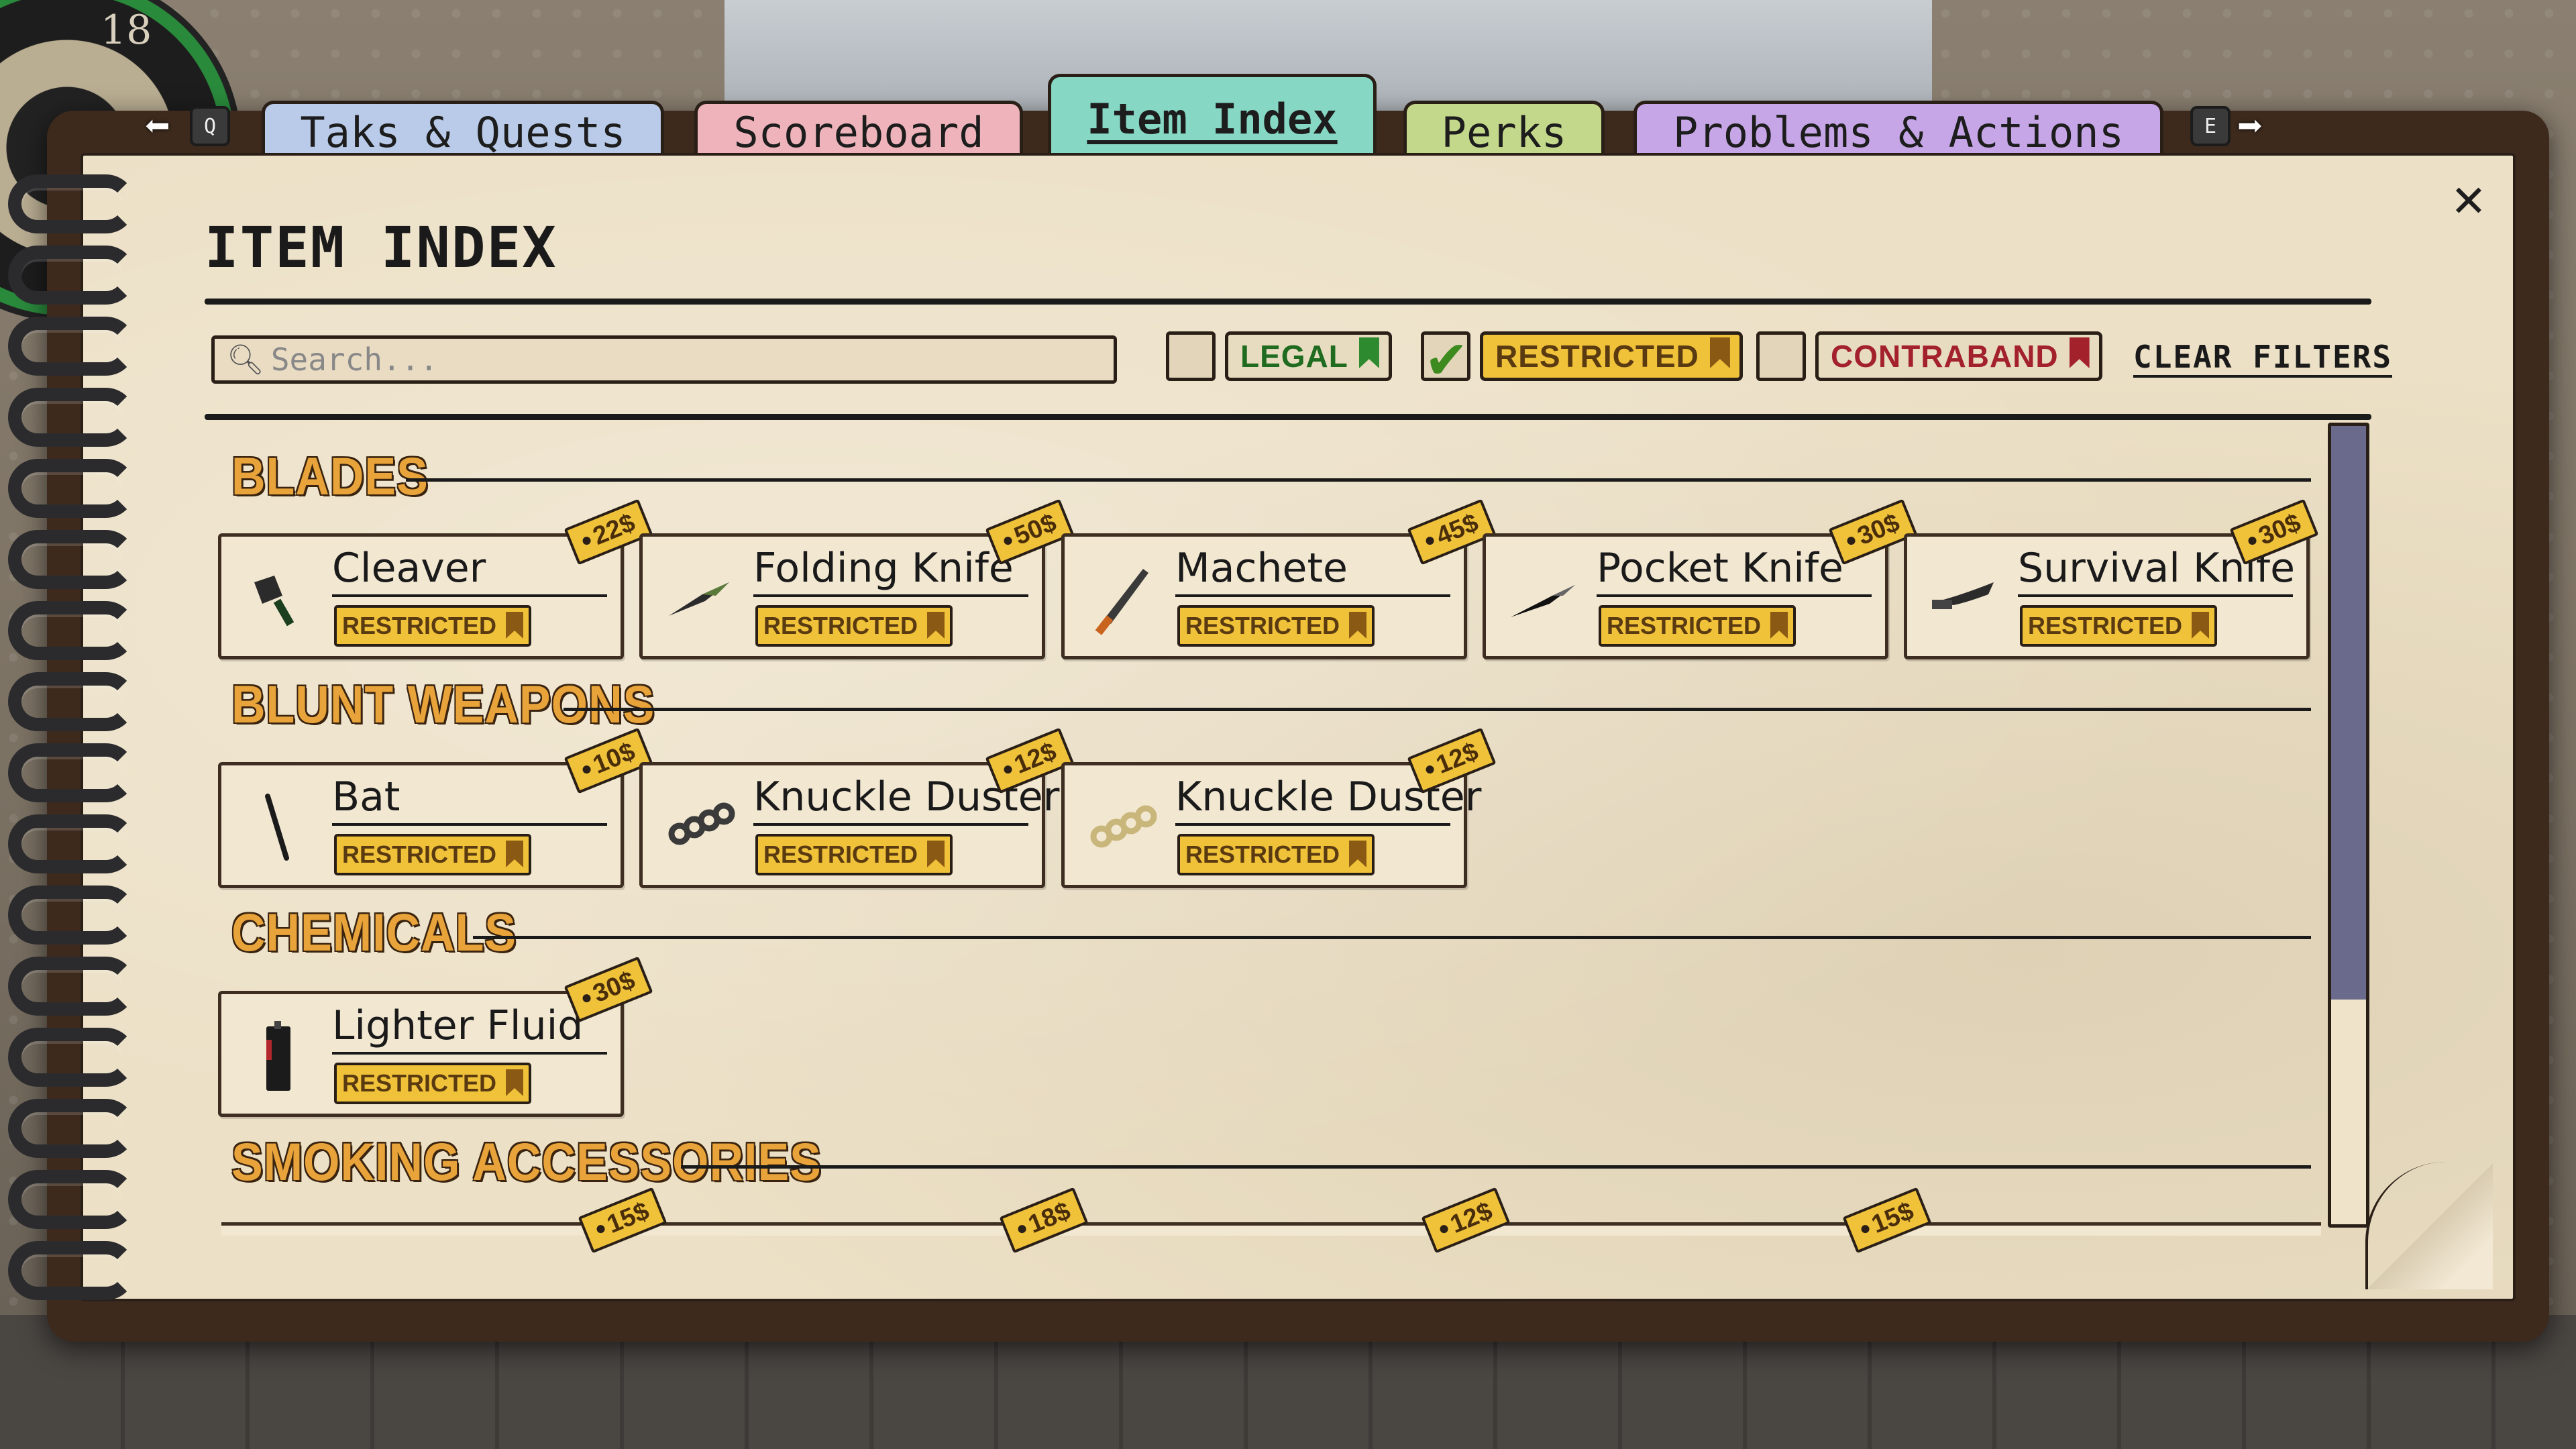  I want to click on section-title-chemicals: CHEMICALS, so click(374, 932).